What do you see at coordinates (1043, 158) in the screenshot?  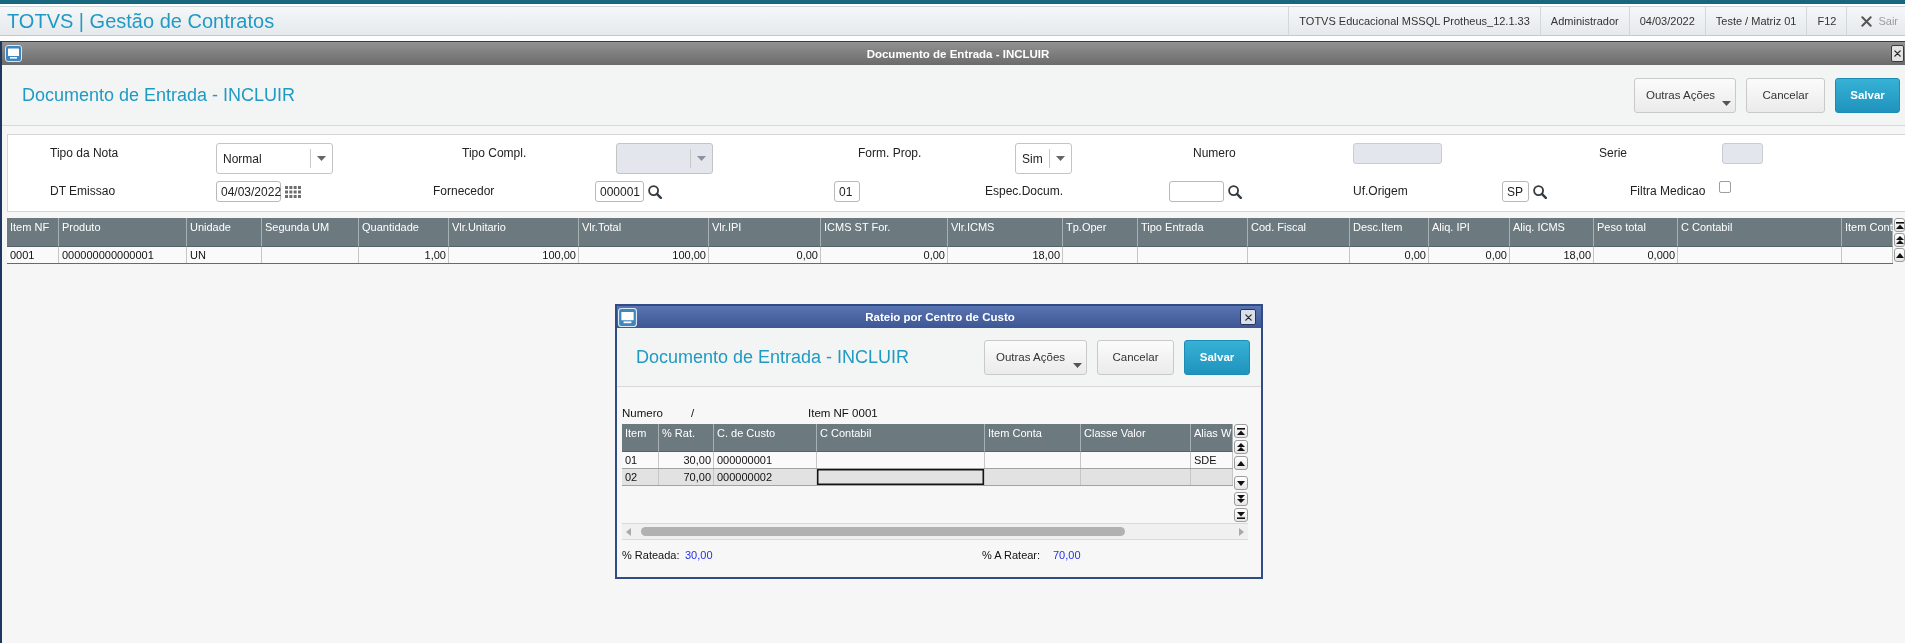 I see `select-field: Sim` at bounding box center [1043, 158].